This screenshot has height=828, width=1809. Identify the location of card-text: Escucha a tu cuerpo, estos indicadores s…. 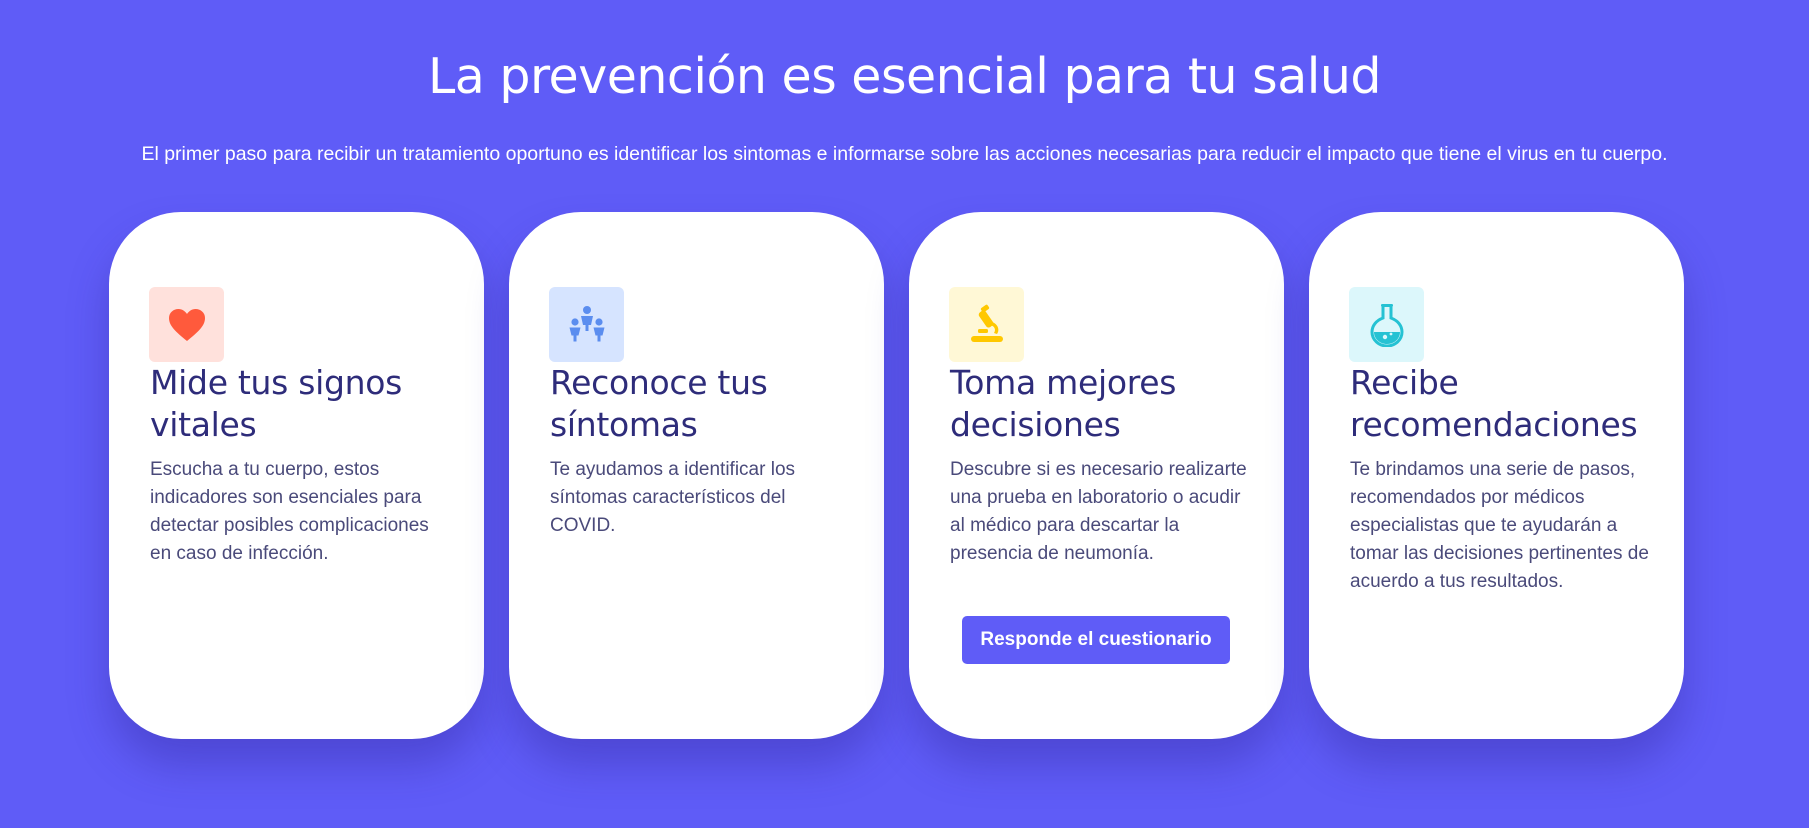
(289, 511).